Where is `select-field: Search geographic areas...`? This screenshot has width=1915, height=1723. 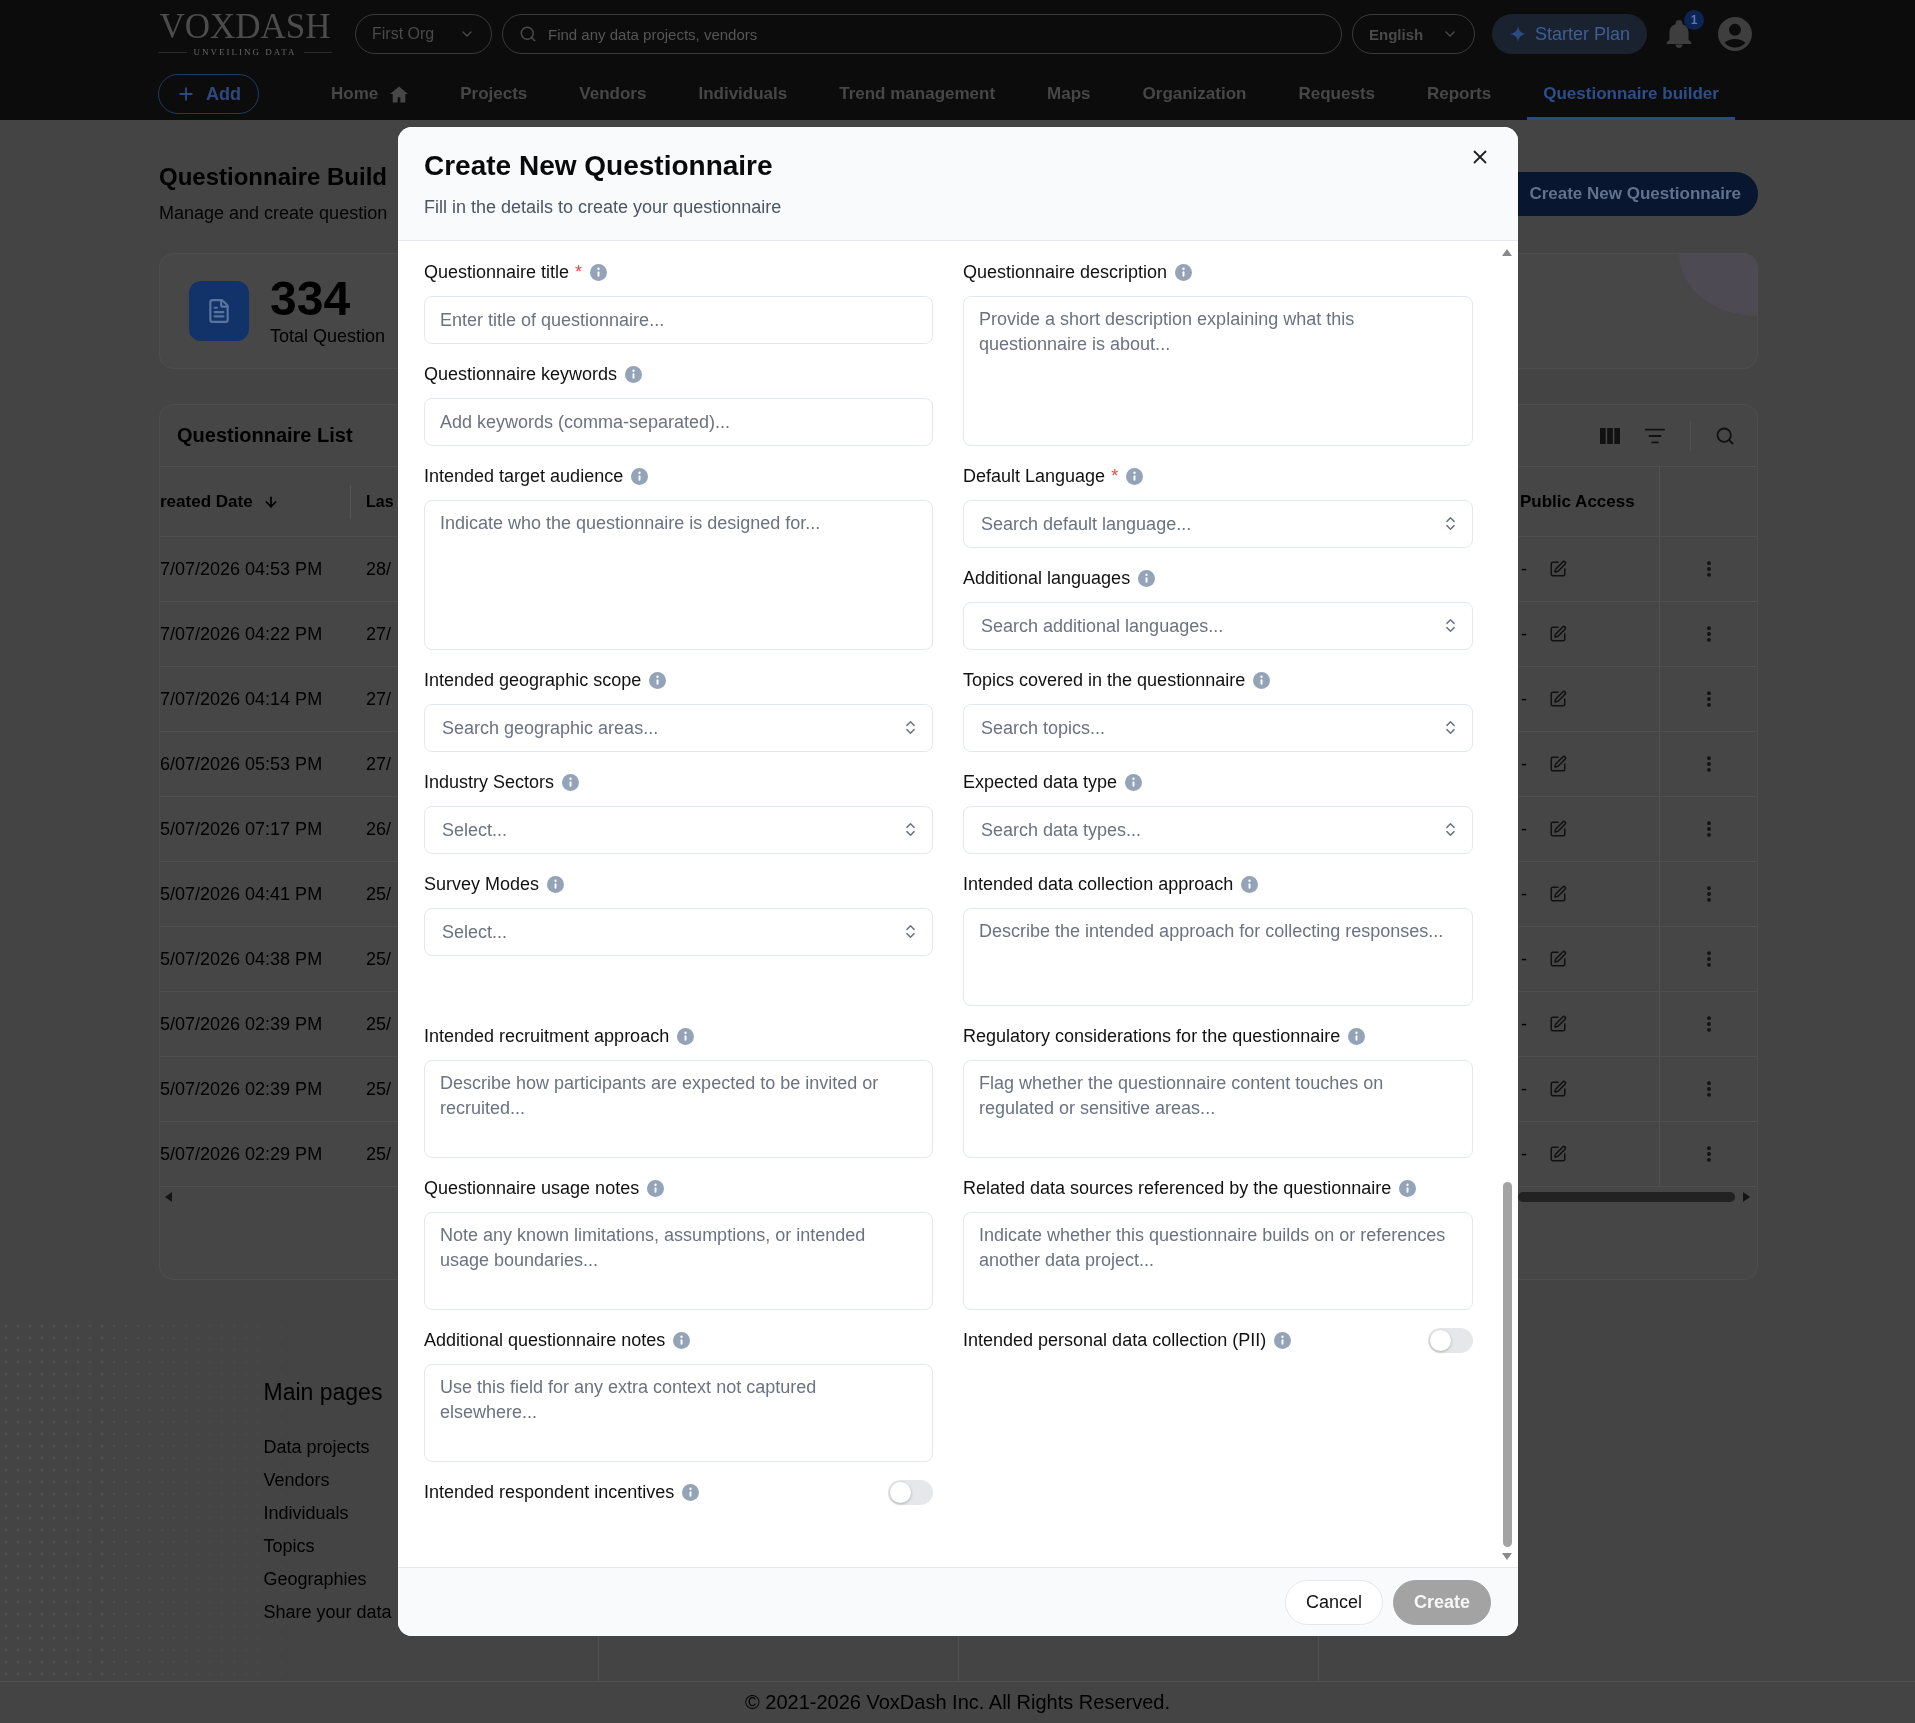 select-field: Search geographic areas... is located at coordinates (678, 728).